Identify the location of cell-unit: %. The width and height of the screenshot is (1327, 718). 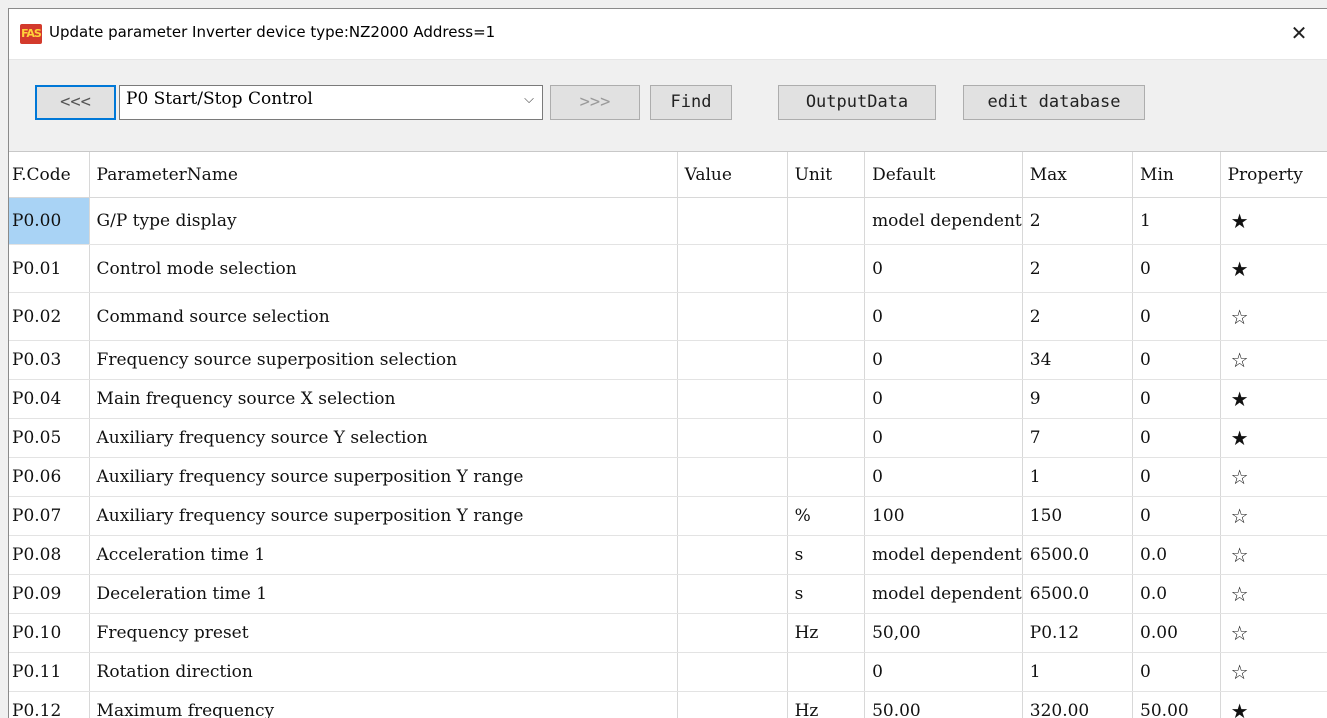
(825, 516).